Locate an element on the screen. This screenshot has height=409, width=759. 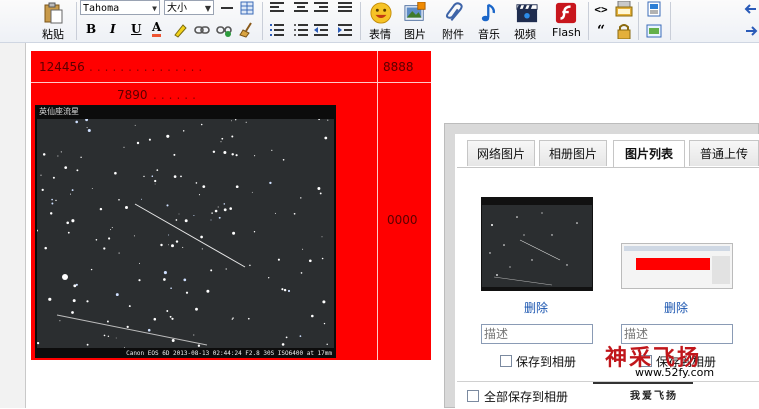
emoticon-button: 表情 is located at coordinates (381, 21).